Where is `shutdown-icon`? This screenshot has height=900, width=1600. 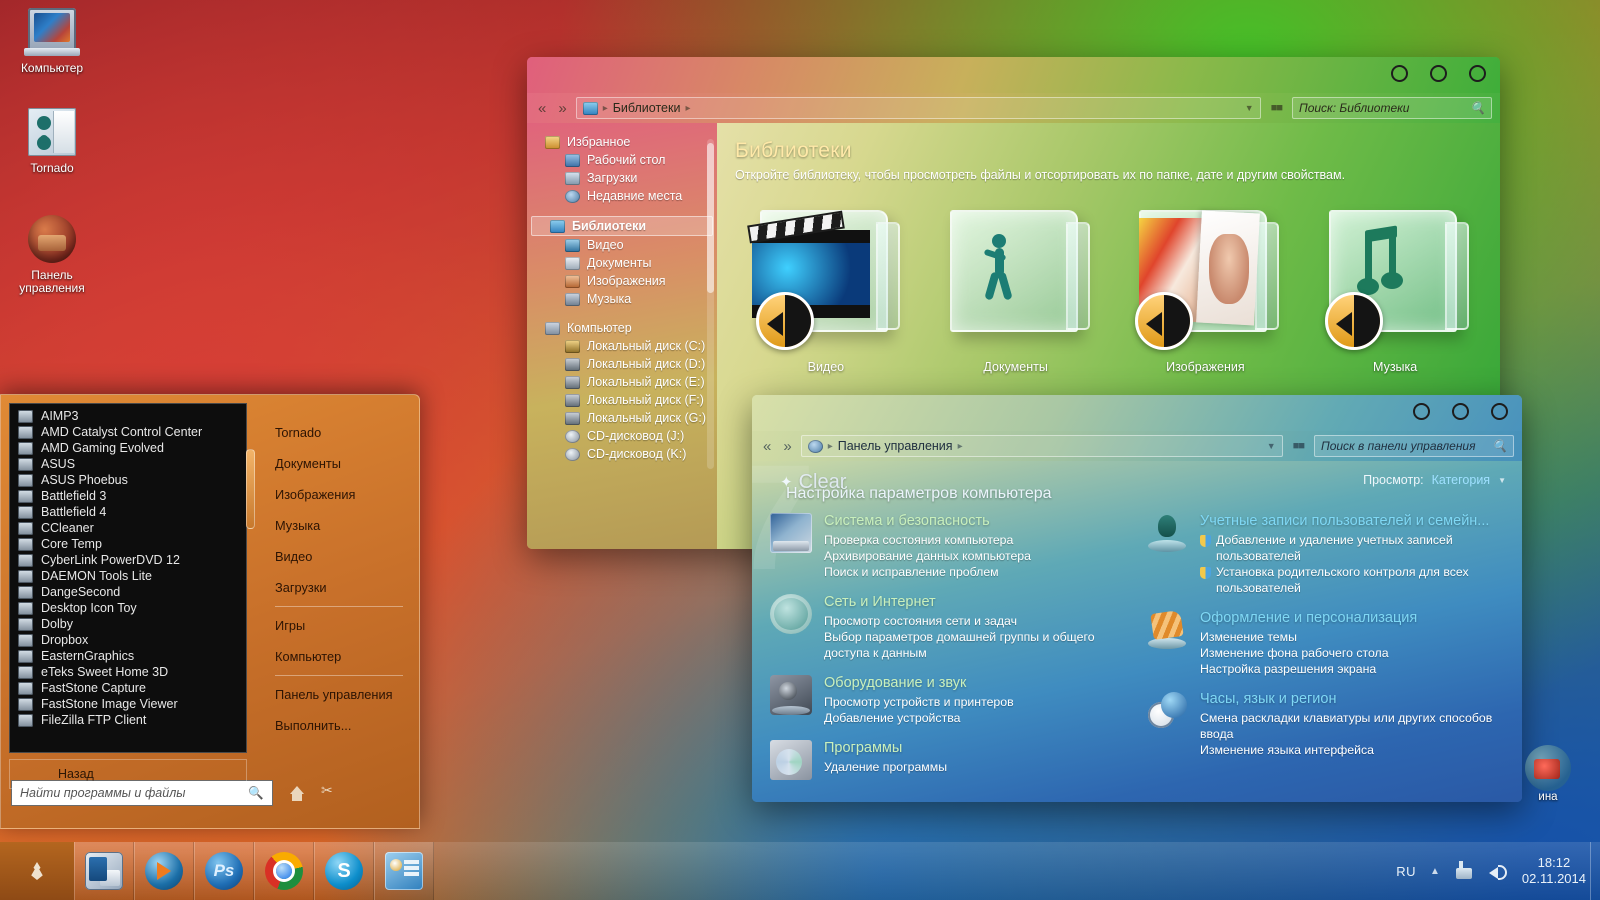
shutdown-icon is located at coordinates (331, 792).